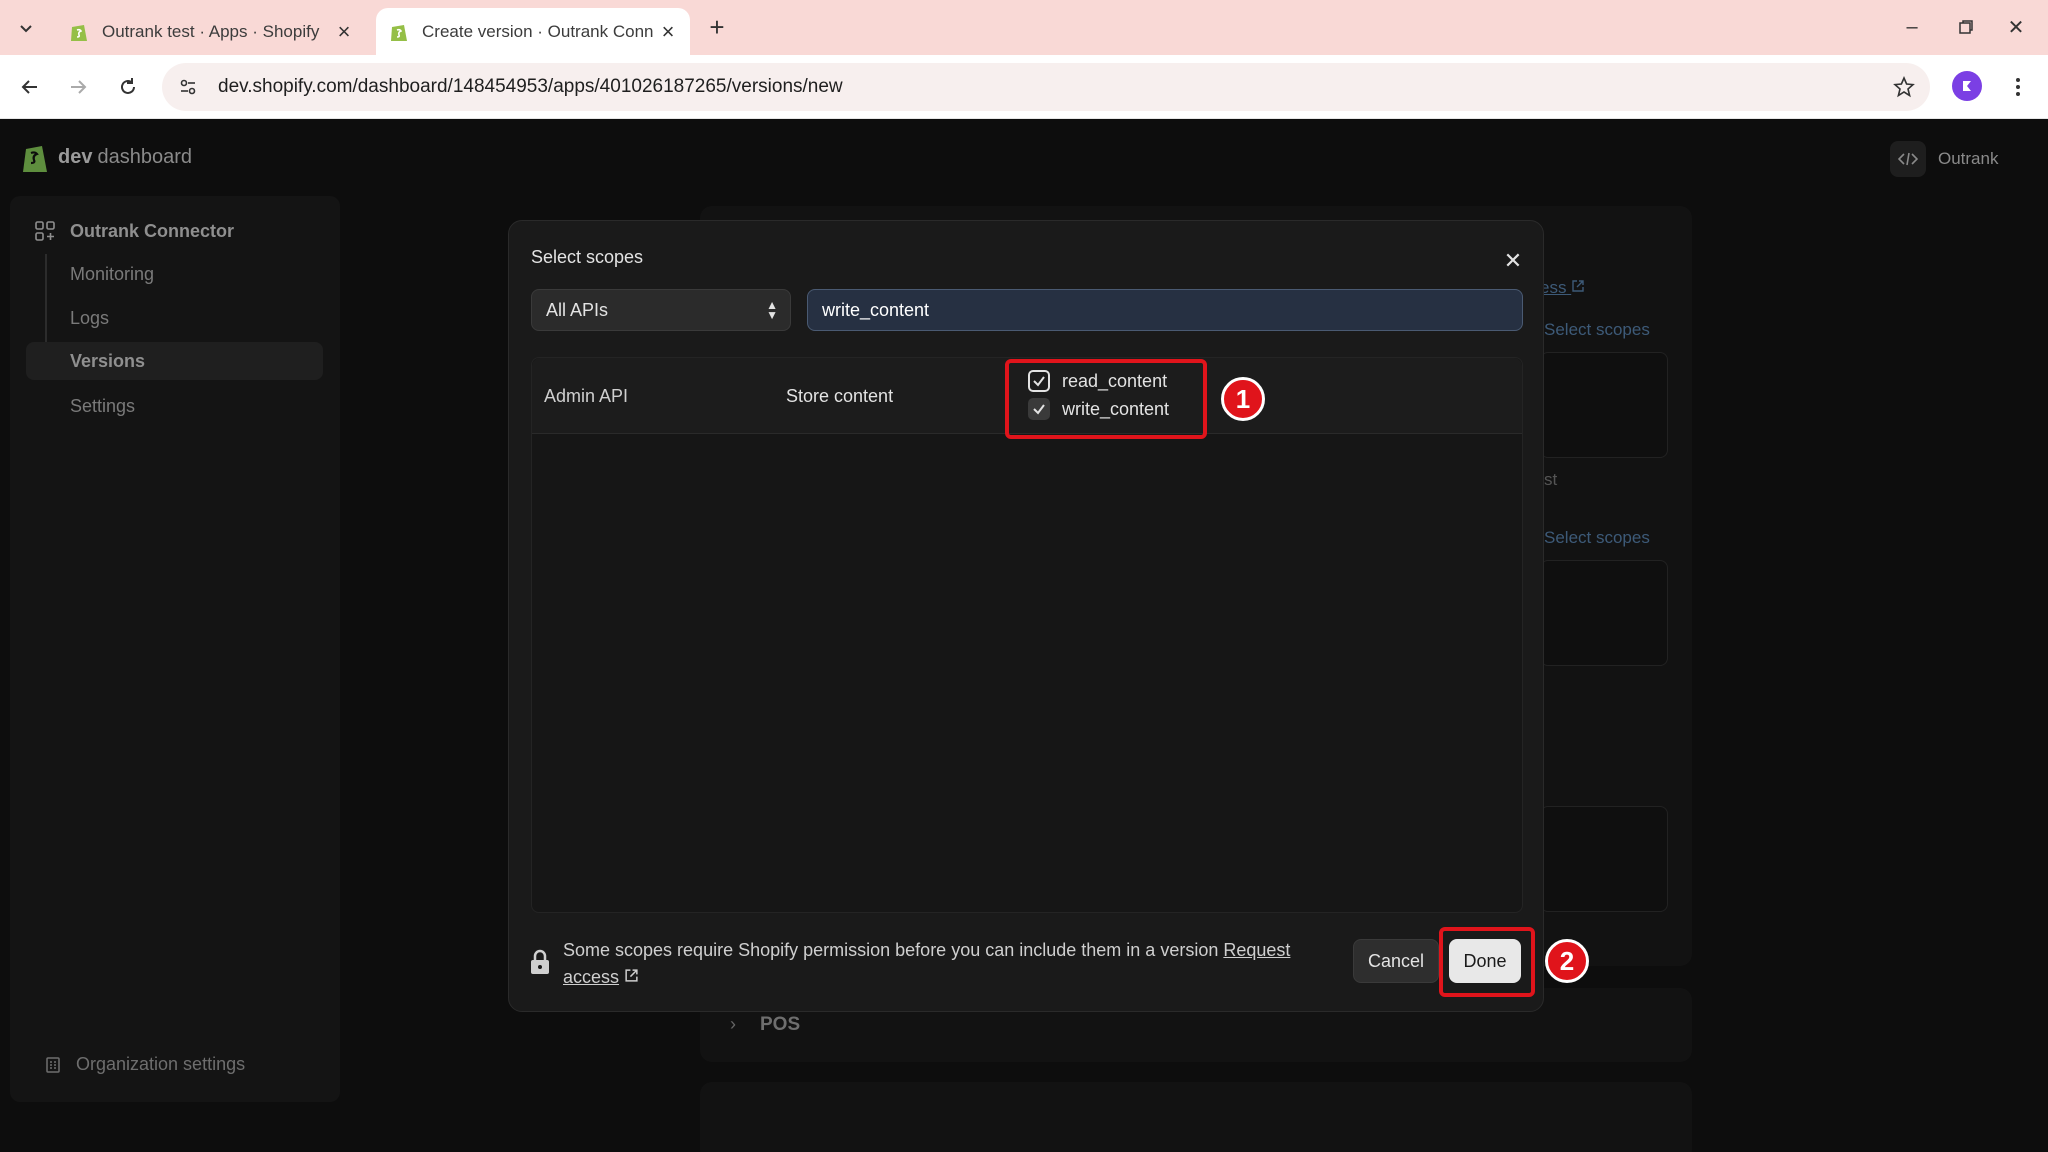 The height and width of the screenshot is (1152, 2048). Describe the element at coordinates (1024, 159) in the screenshot. I see `app-header: dev dashboard Outrank` at that location.